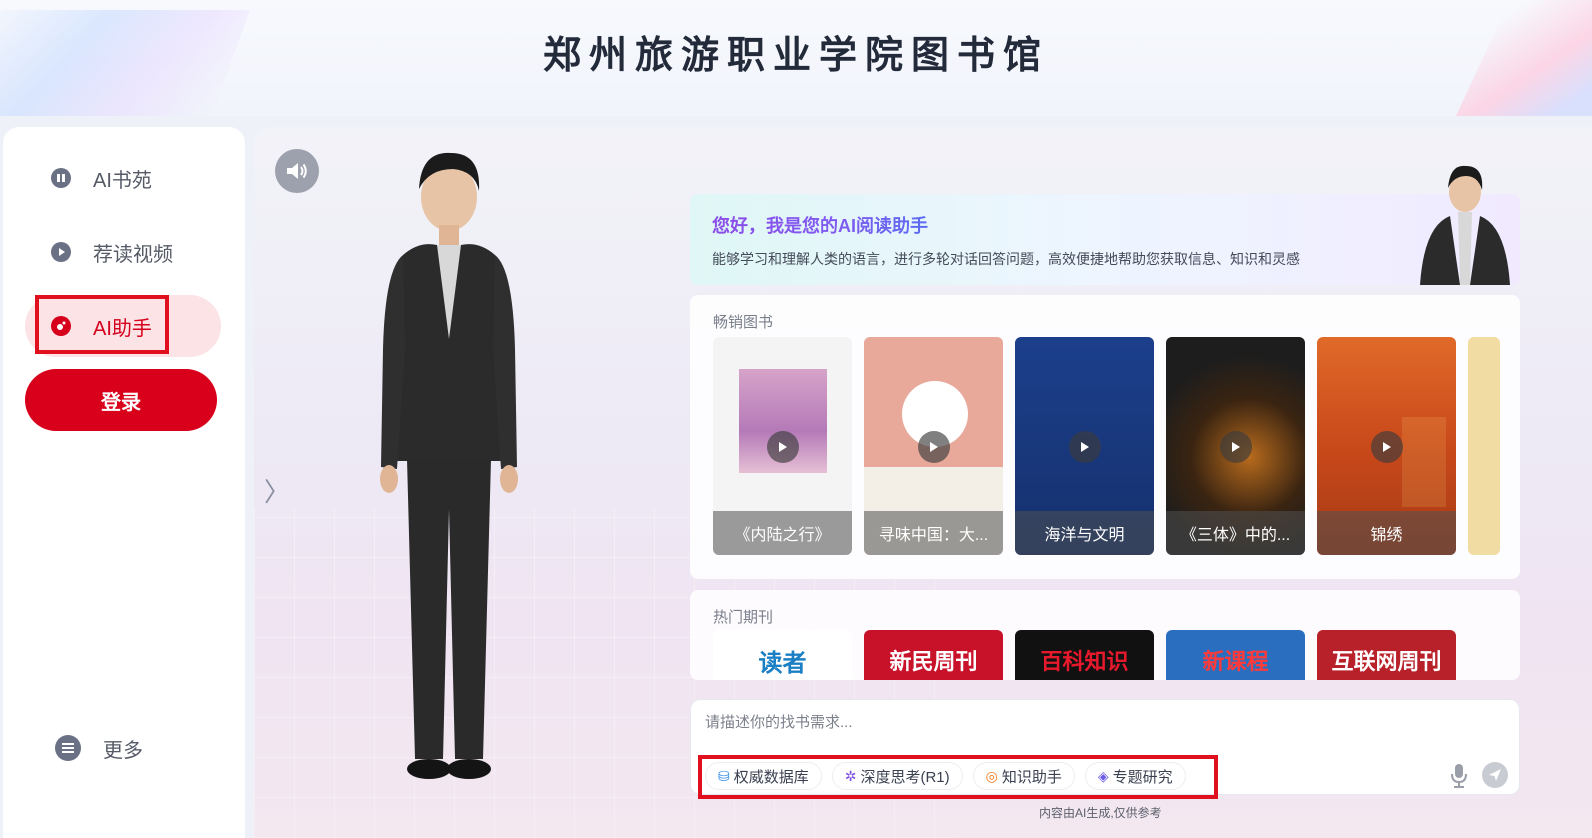 The height and width of the screenshot is (838, 1592). What do you see at coordinates (743, 322) in the screenshot?
I see `bestsellers-title: 畅销图书` at bounding box center [743, 322].